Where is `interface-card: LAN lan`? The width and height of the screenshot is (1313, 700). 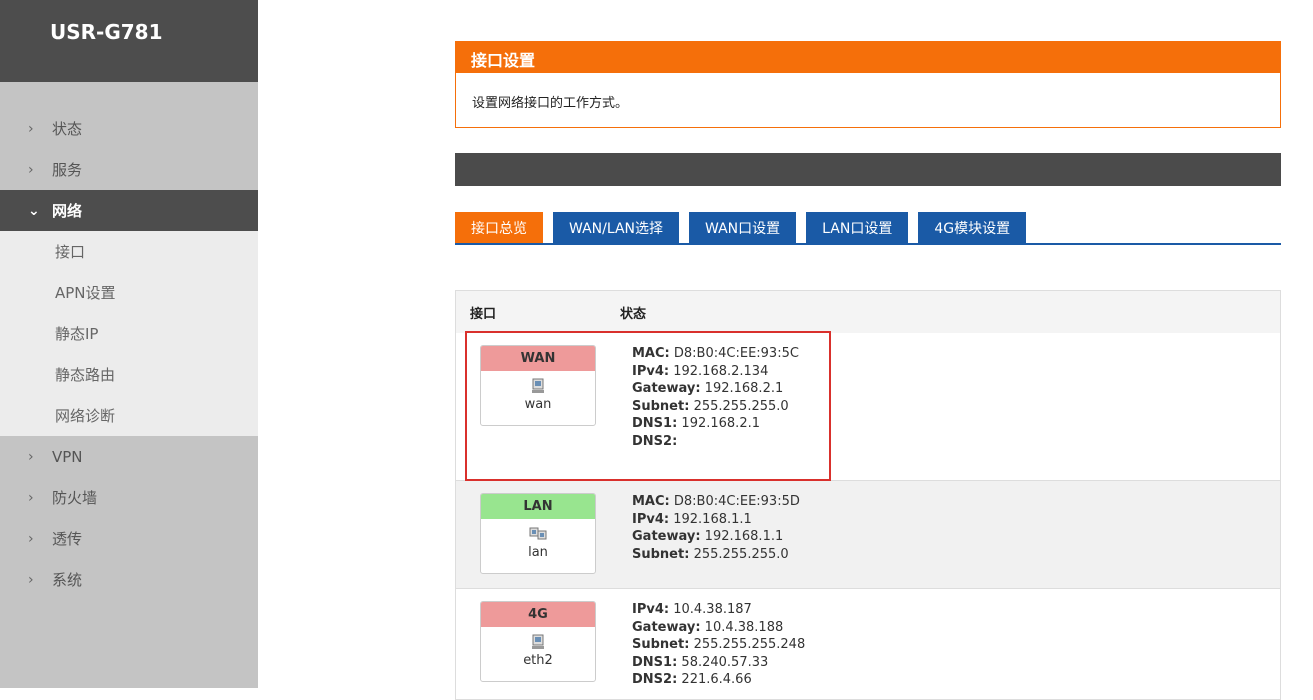 interface-card: LAN lan is located at coordinates (538, 533).